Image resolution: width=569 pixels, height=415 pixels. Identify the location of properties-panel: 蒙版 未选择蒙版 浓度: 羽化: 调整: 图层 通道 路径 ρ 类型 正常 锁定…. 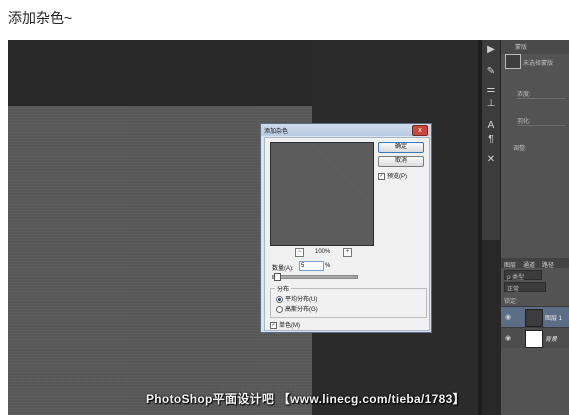
(535, 227).